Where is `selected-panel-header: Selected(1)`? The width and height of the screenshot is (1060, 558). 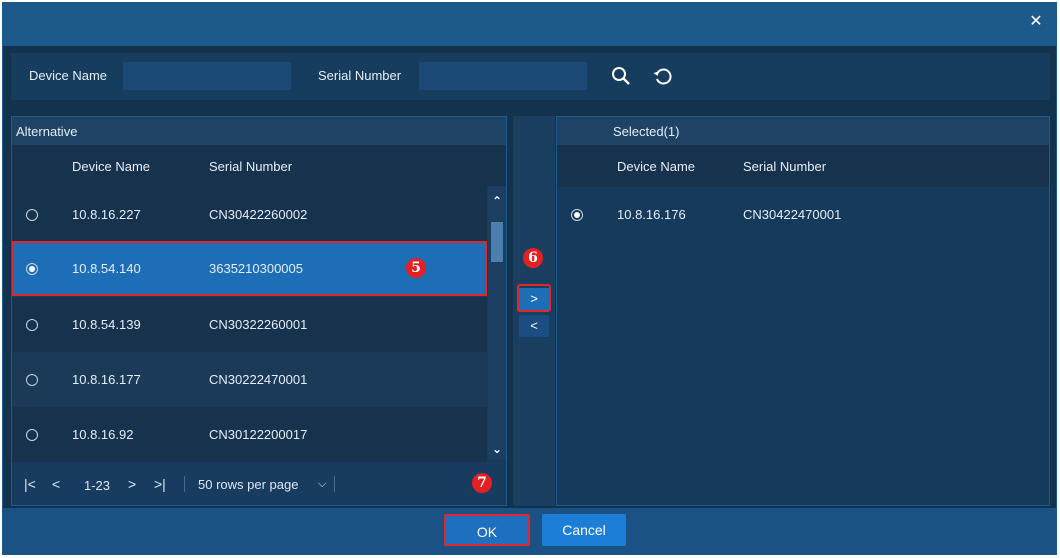 selected-panel-header: Selected(1) is located at coordinates (803, 131).